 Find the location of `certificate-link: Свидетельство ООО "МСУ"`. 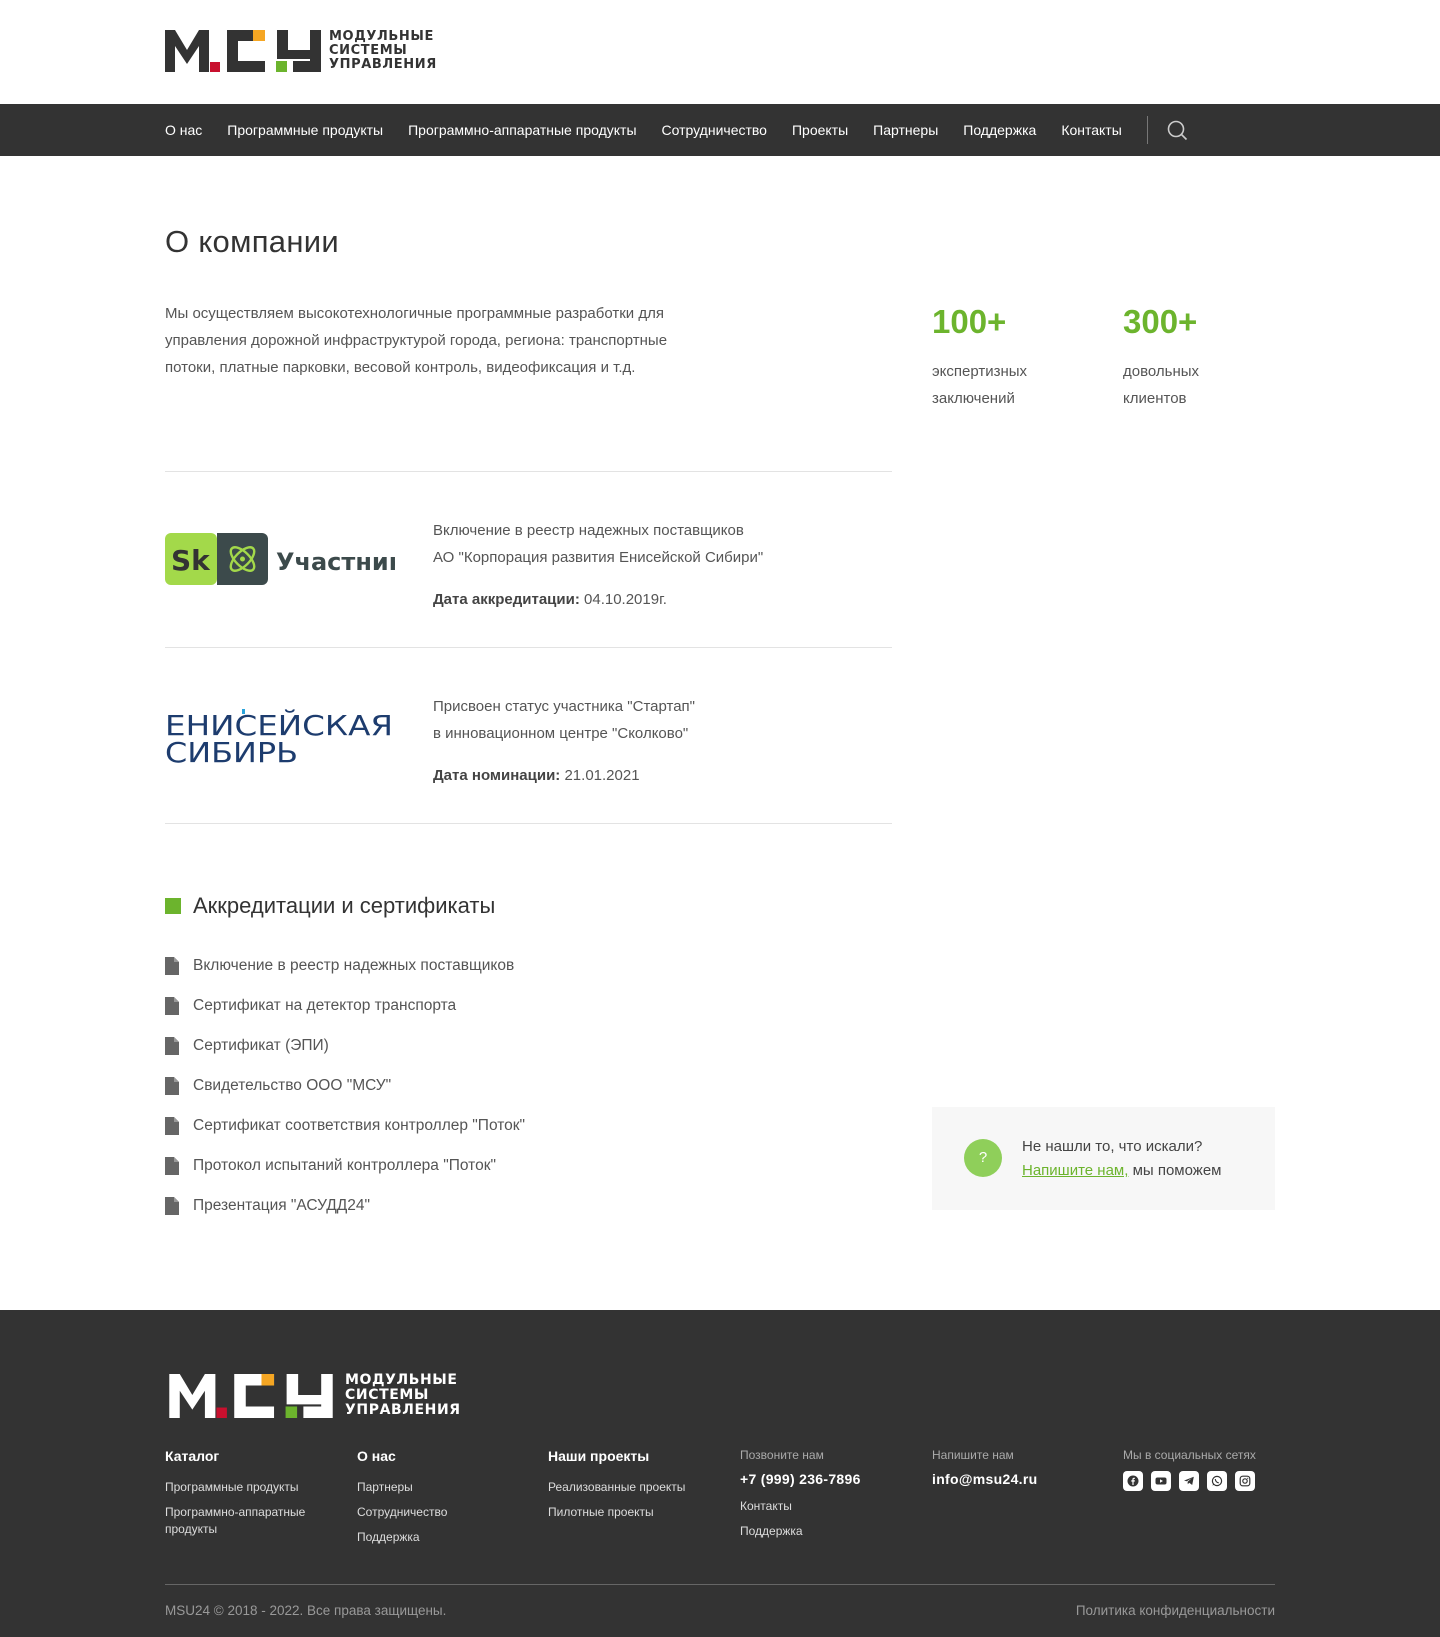

certificate-link: Свидетельство ООО "МСУ" is located at coordinates (345, 1086).